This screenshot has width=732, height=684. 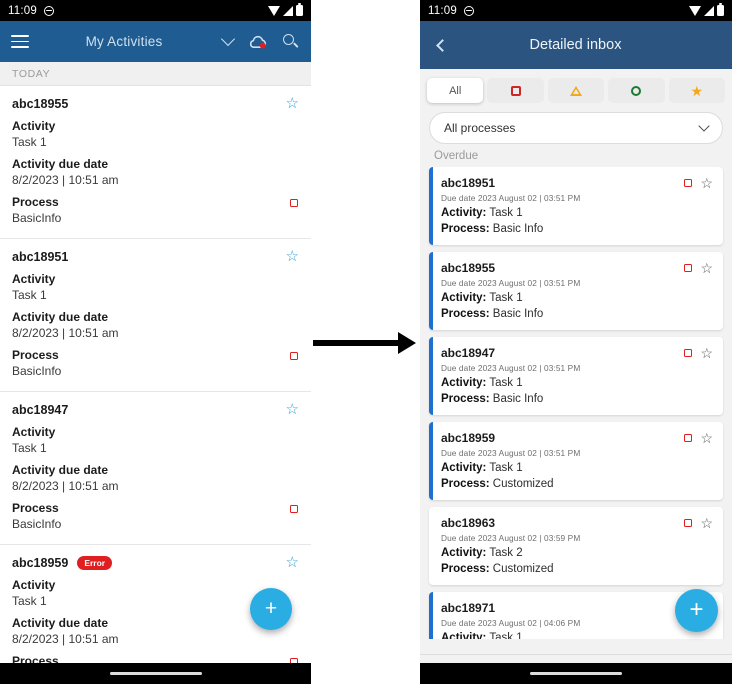 I want to click on card-due-date: Due date 2023 August 02 | 03:51 PM, so click(x=511, y=368).